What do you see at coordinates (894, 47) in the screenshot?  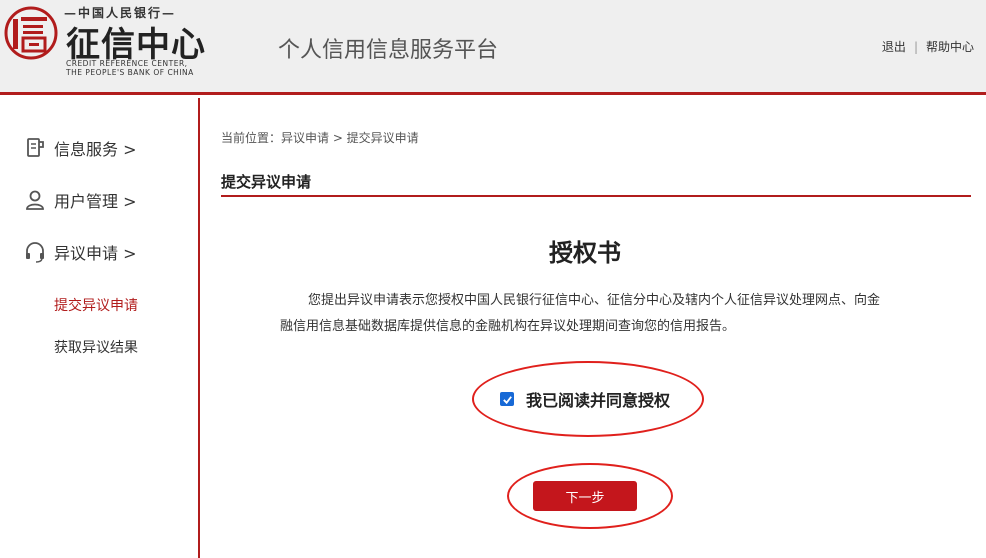 I see `logout-link: 退出` at bounding box center [894, 47].